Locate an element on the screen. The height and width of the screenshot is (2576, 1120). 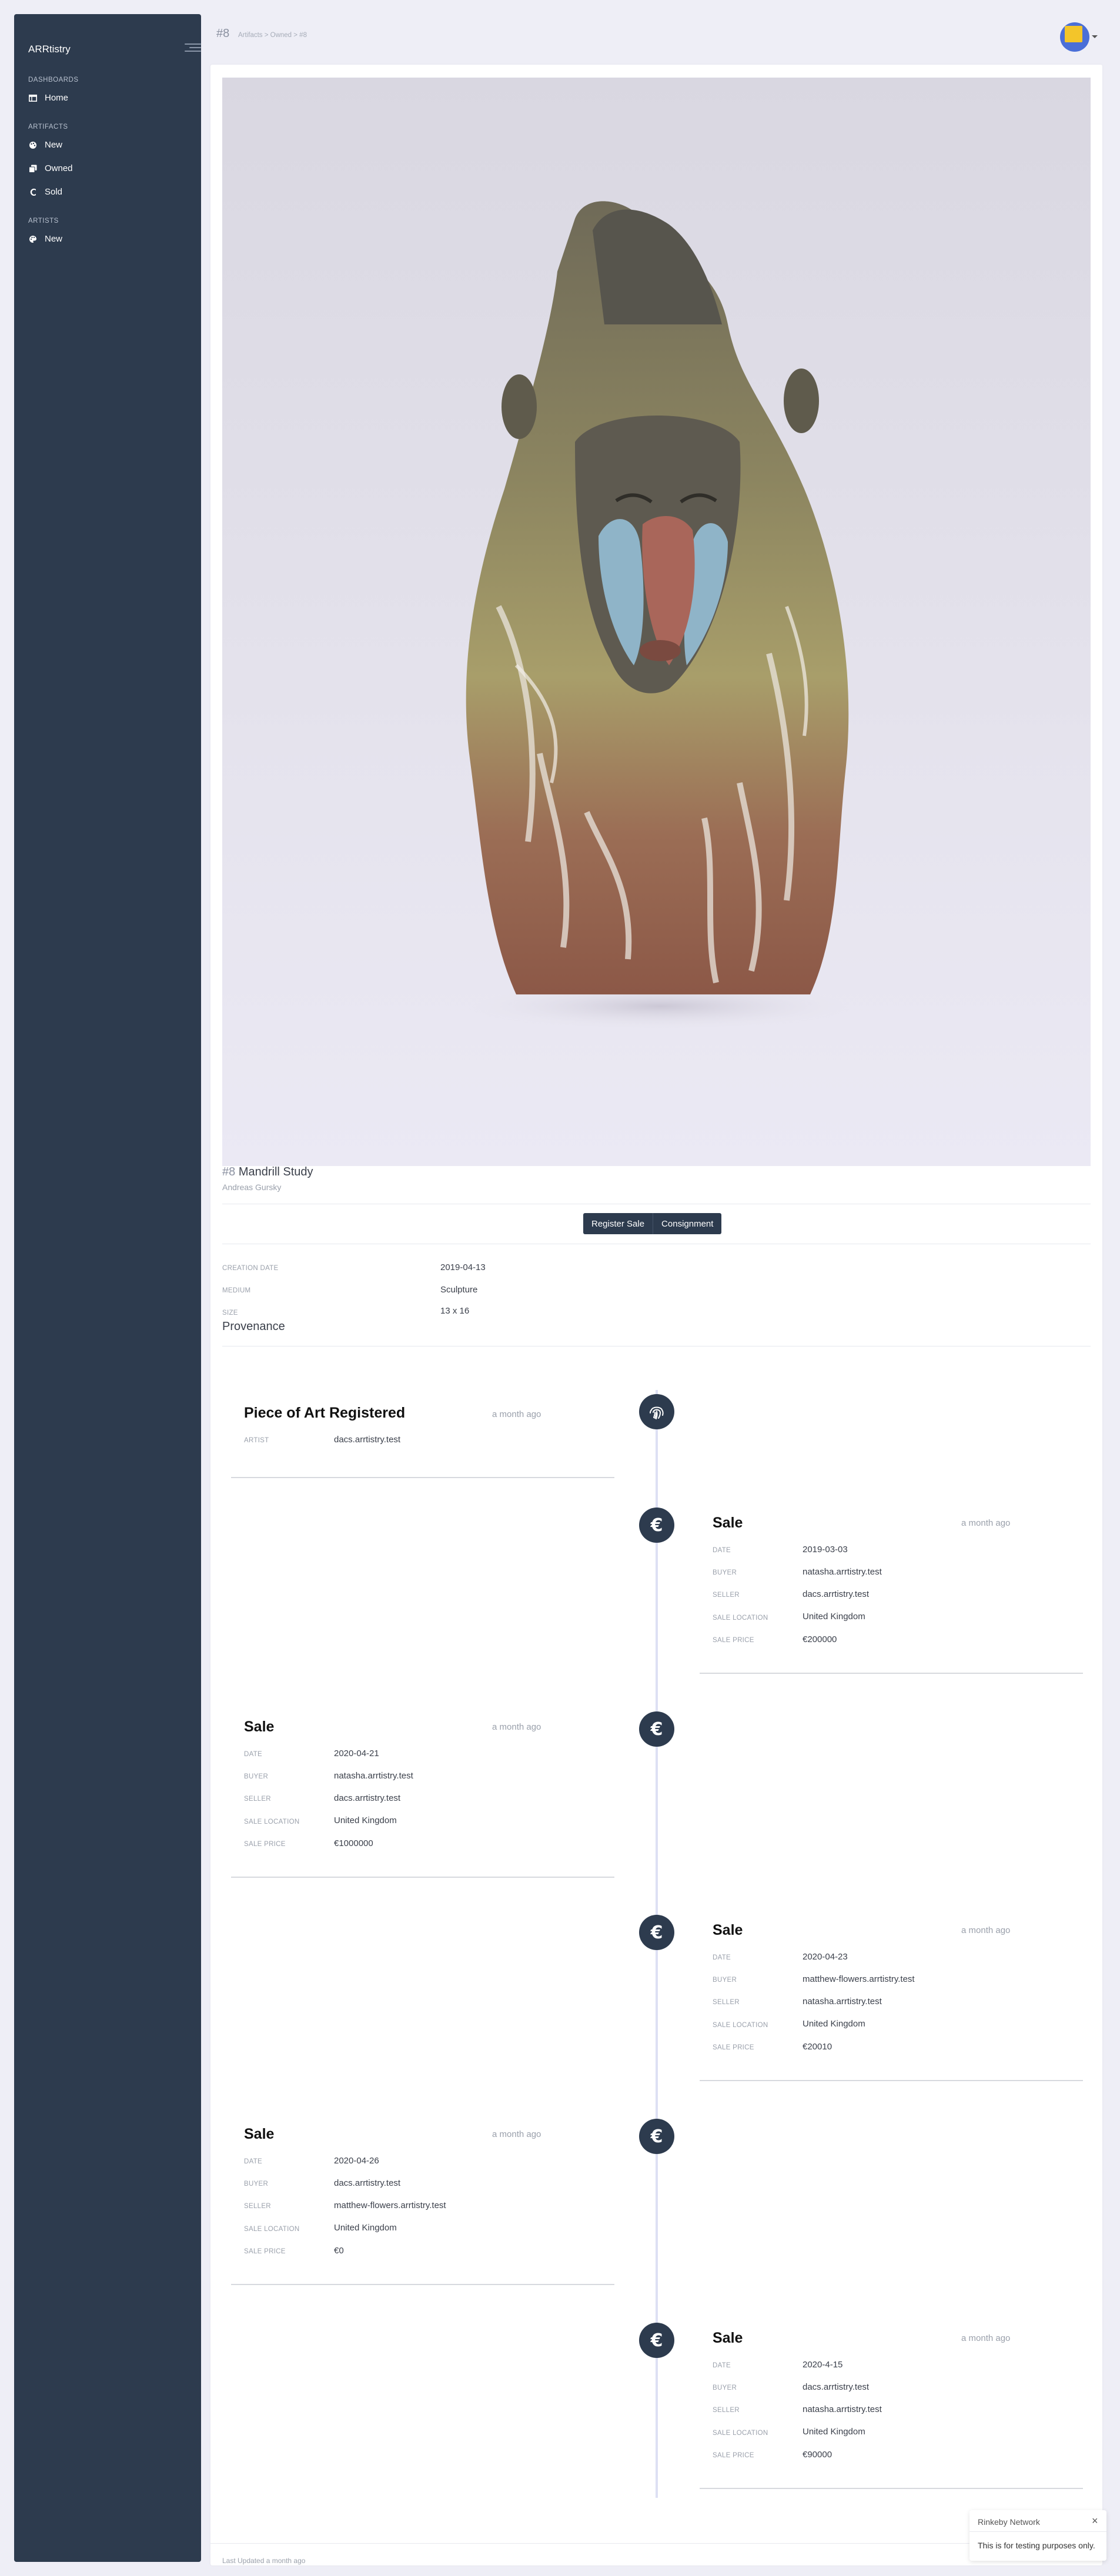
sidebar-section-dashboards: DASHBOARDS is located at coordinates (53, 79).